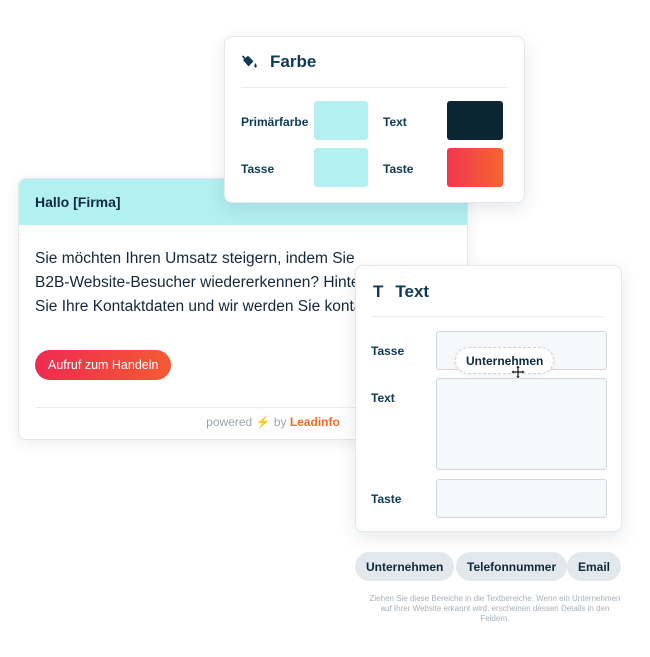 This screenshot has width=650, height=657. Describe the element at coordinates (280, 422) in the screenshot. I see `by-text: by` at that location.